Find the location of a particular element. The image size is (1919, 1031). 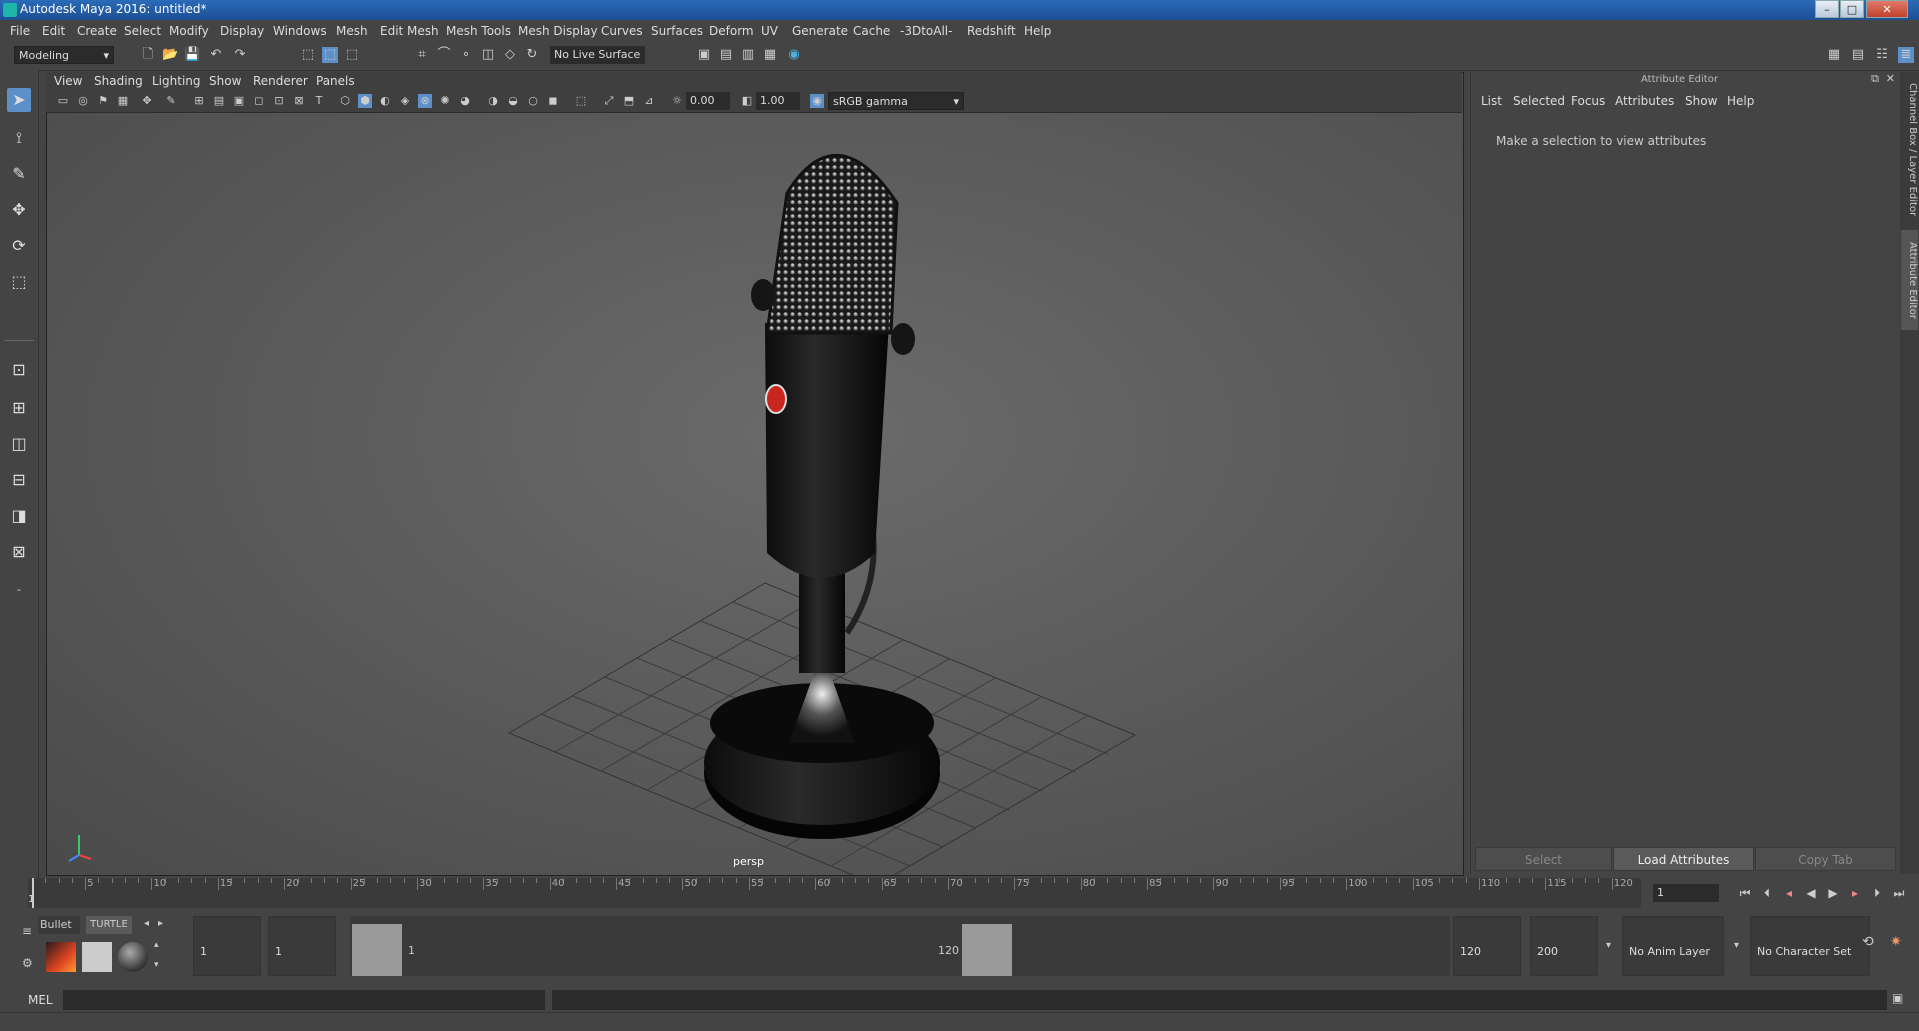

anim-layer-dropdown: No Anim Layer is located at coordinates (1673, 946).